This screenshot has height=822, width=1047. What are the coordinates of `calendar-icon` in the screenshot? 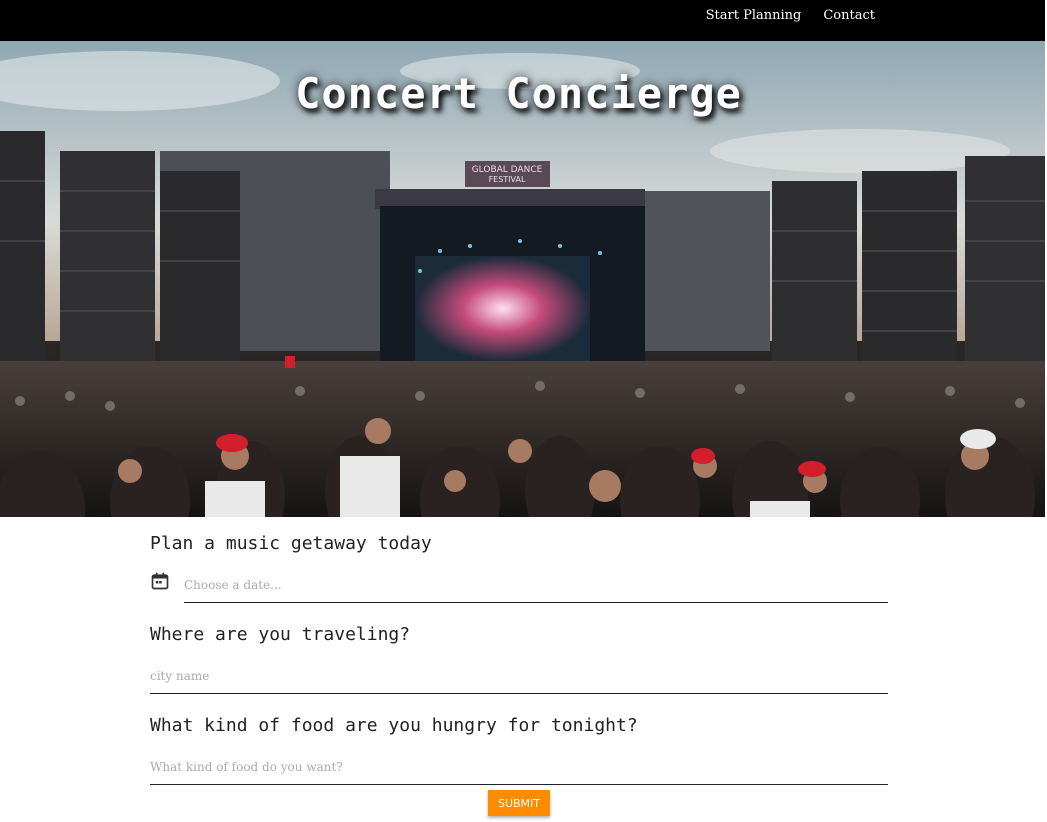 It's located at (160, 581).